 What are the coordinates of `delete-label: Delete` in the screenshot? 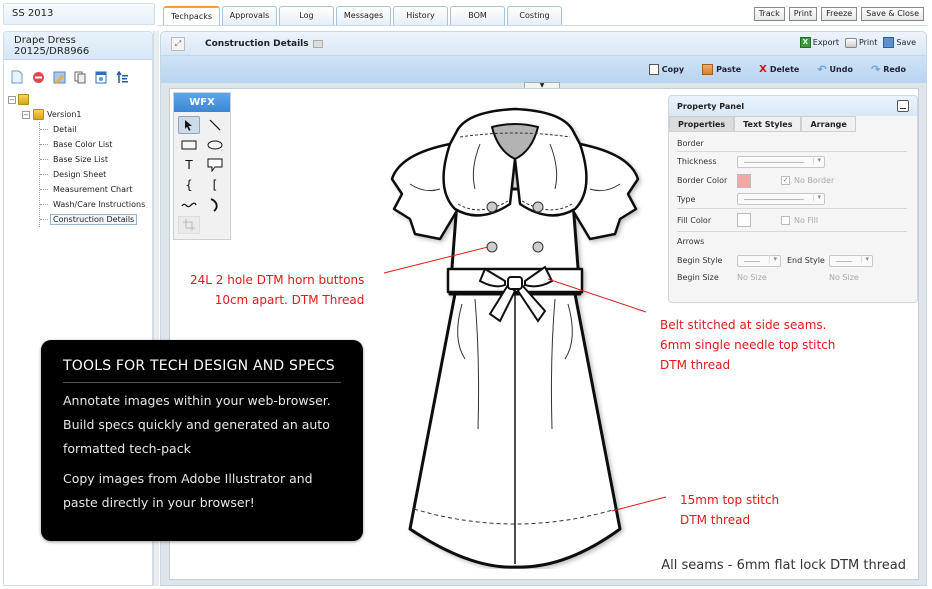 It's located at (784, 69).